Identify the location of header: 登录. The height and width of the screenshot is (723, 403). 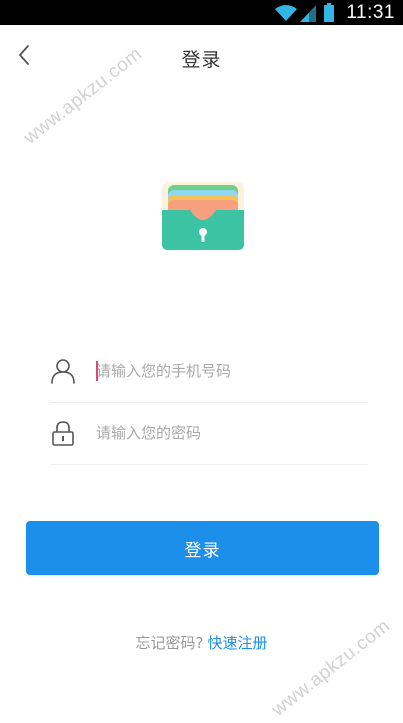
(201, 58).